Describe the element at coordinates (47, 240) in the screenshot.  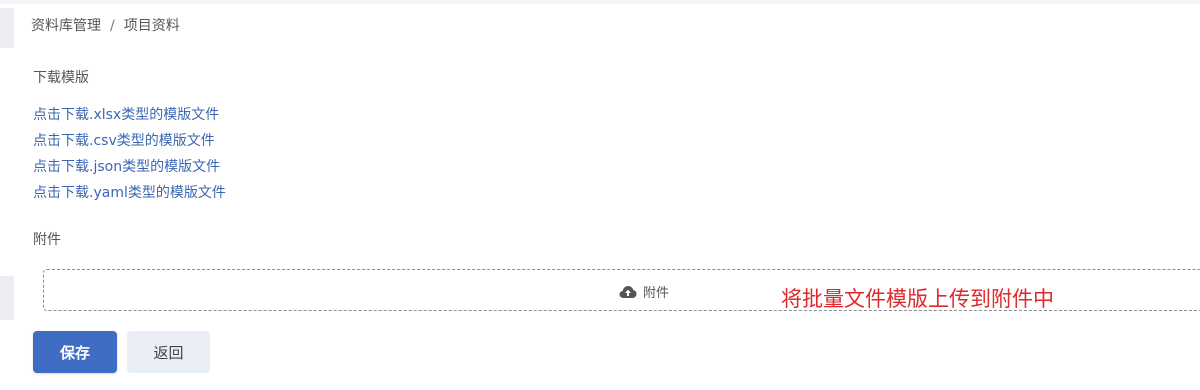
I see `attachment-section-label: 附件` at that location.